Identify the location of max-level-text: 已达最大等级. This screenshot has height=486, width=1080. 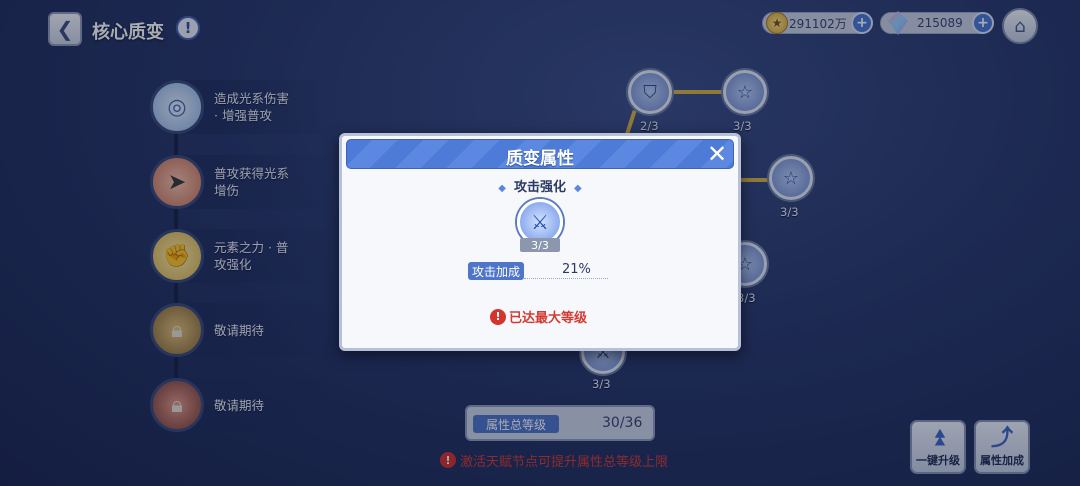
(548, 318).